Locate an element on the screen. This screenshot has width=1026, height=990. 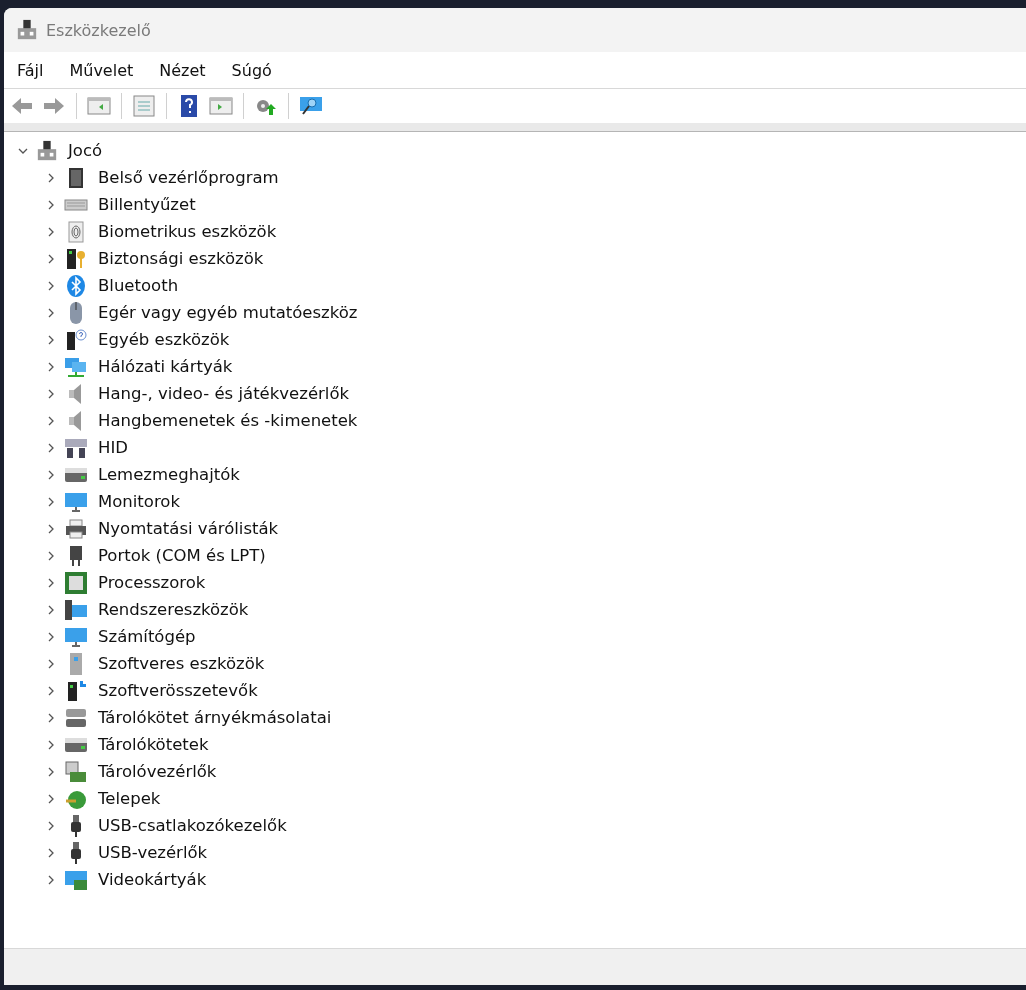
cpu-icon is located at coordinates (76, 582).